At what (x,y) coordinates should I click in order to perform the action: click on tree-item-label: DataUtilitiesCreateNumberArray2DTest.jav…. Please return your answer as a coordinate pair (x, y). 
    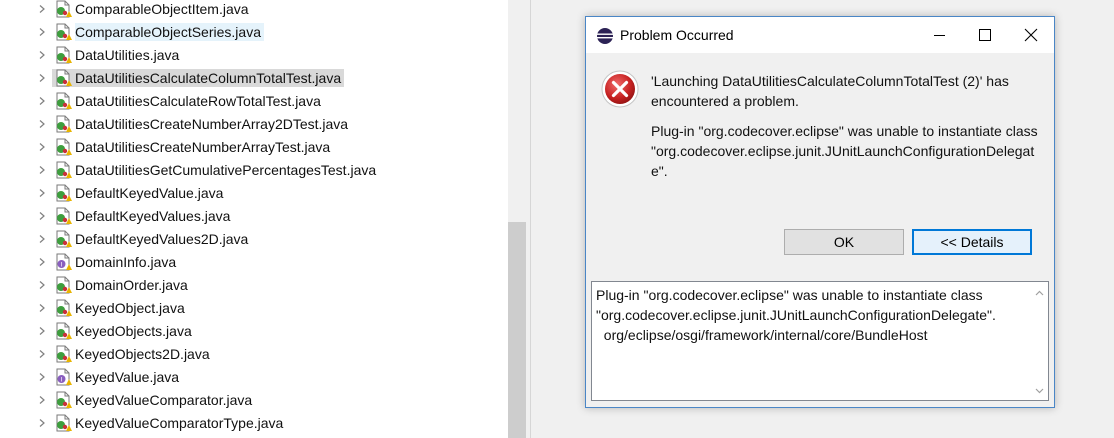
    Looking at the image, I should click on (212, 124).